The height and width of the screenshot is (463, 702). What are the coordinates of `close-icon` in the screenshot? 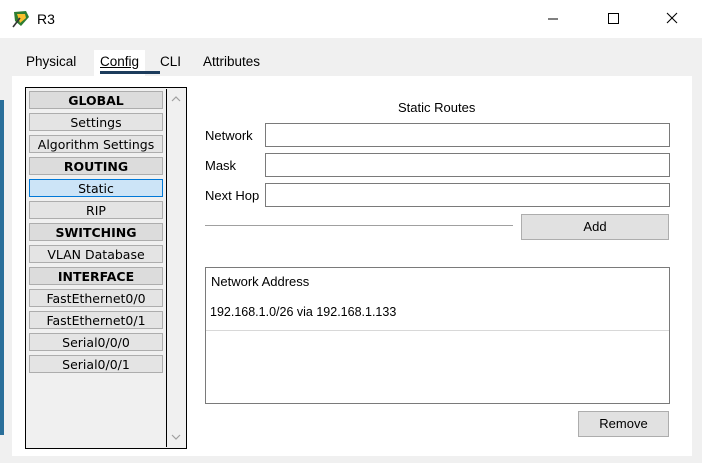 It's located at (672, 18).